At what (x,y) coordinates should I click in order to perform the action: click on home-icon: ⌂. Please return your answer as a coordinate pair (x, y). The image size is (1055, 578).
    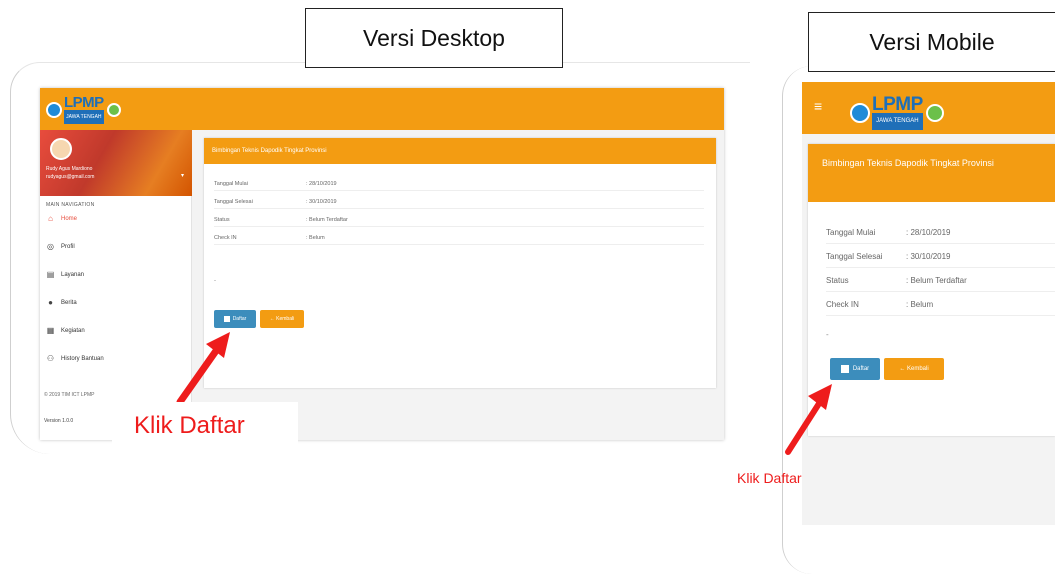
    Looking at the image, I should click on (50, 218).